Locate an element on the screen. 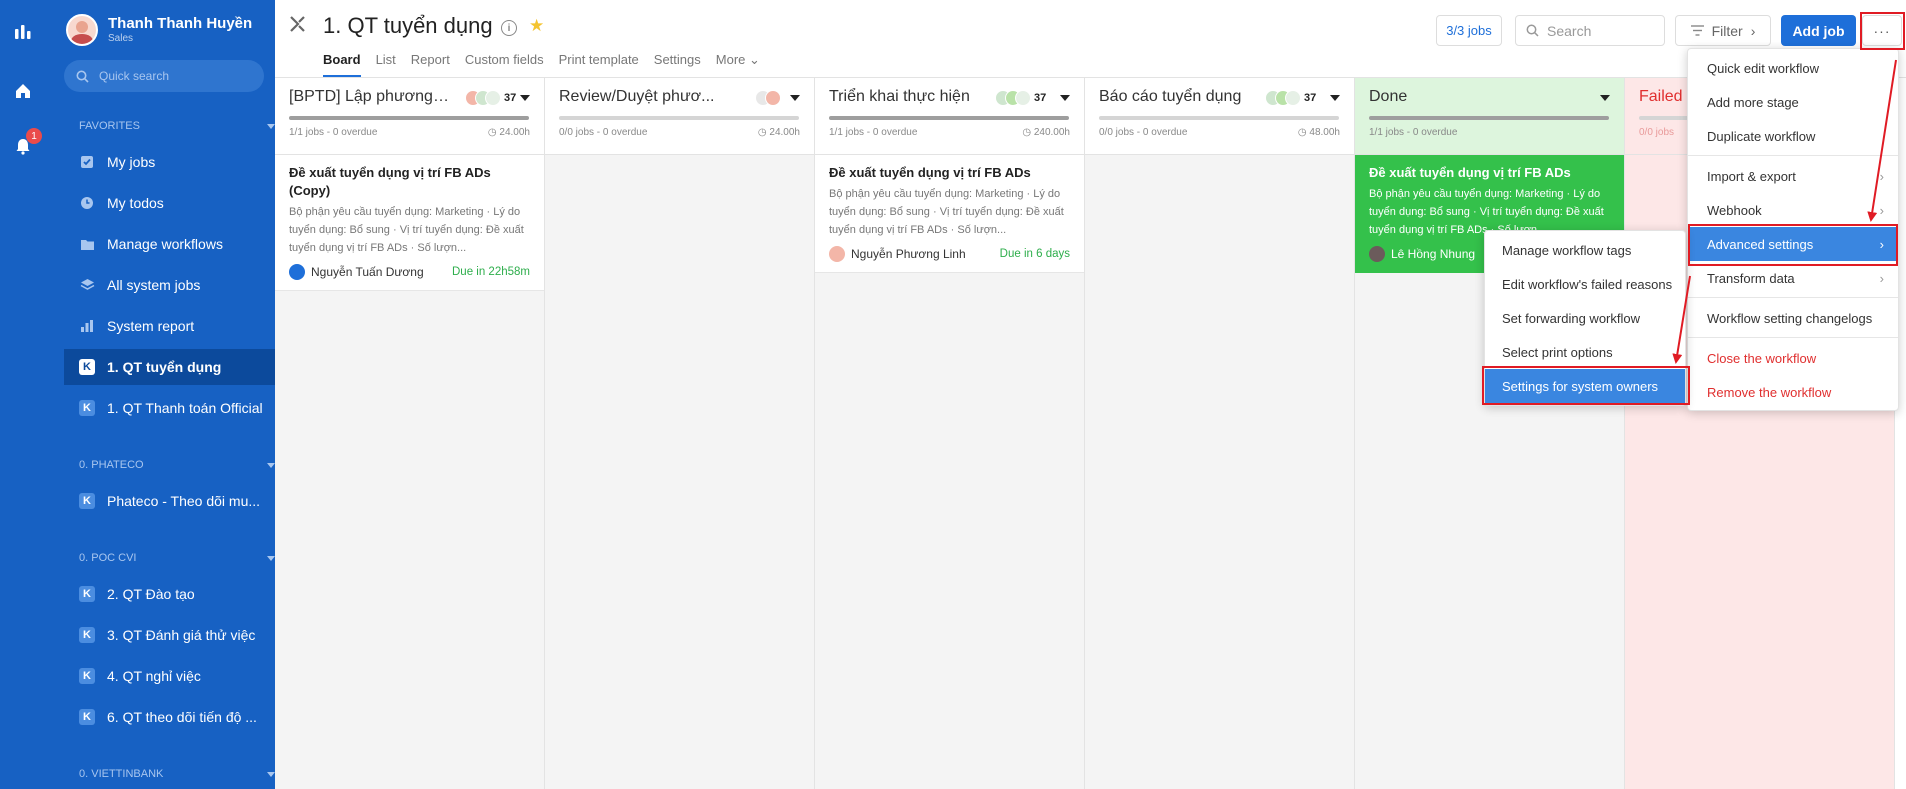 Image resolution: width=1906 pixels, height=789 pixels. clock-icon is located at coordinates (87, 203).